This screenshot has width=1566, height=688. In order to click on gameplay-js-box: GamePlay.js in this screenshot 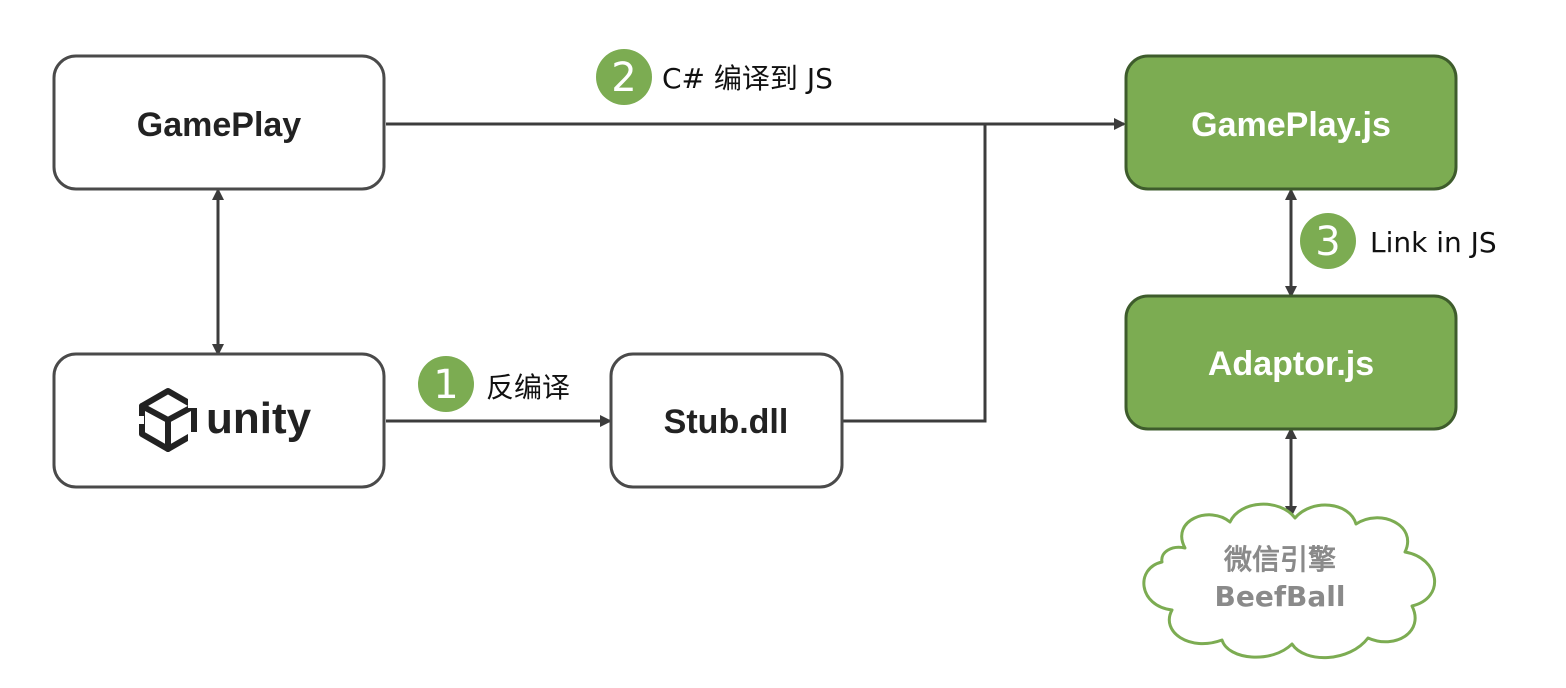, I will do `click(1291, 122)`.